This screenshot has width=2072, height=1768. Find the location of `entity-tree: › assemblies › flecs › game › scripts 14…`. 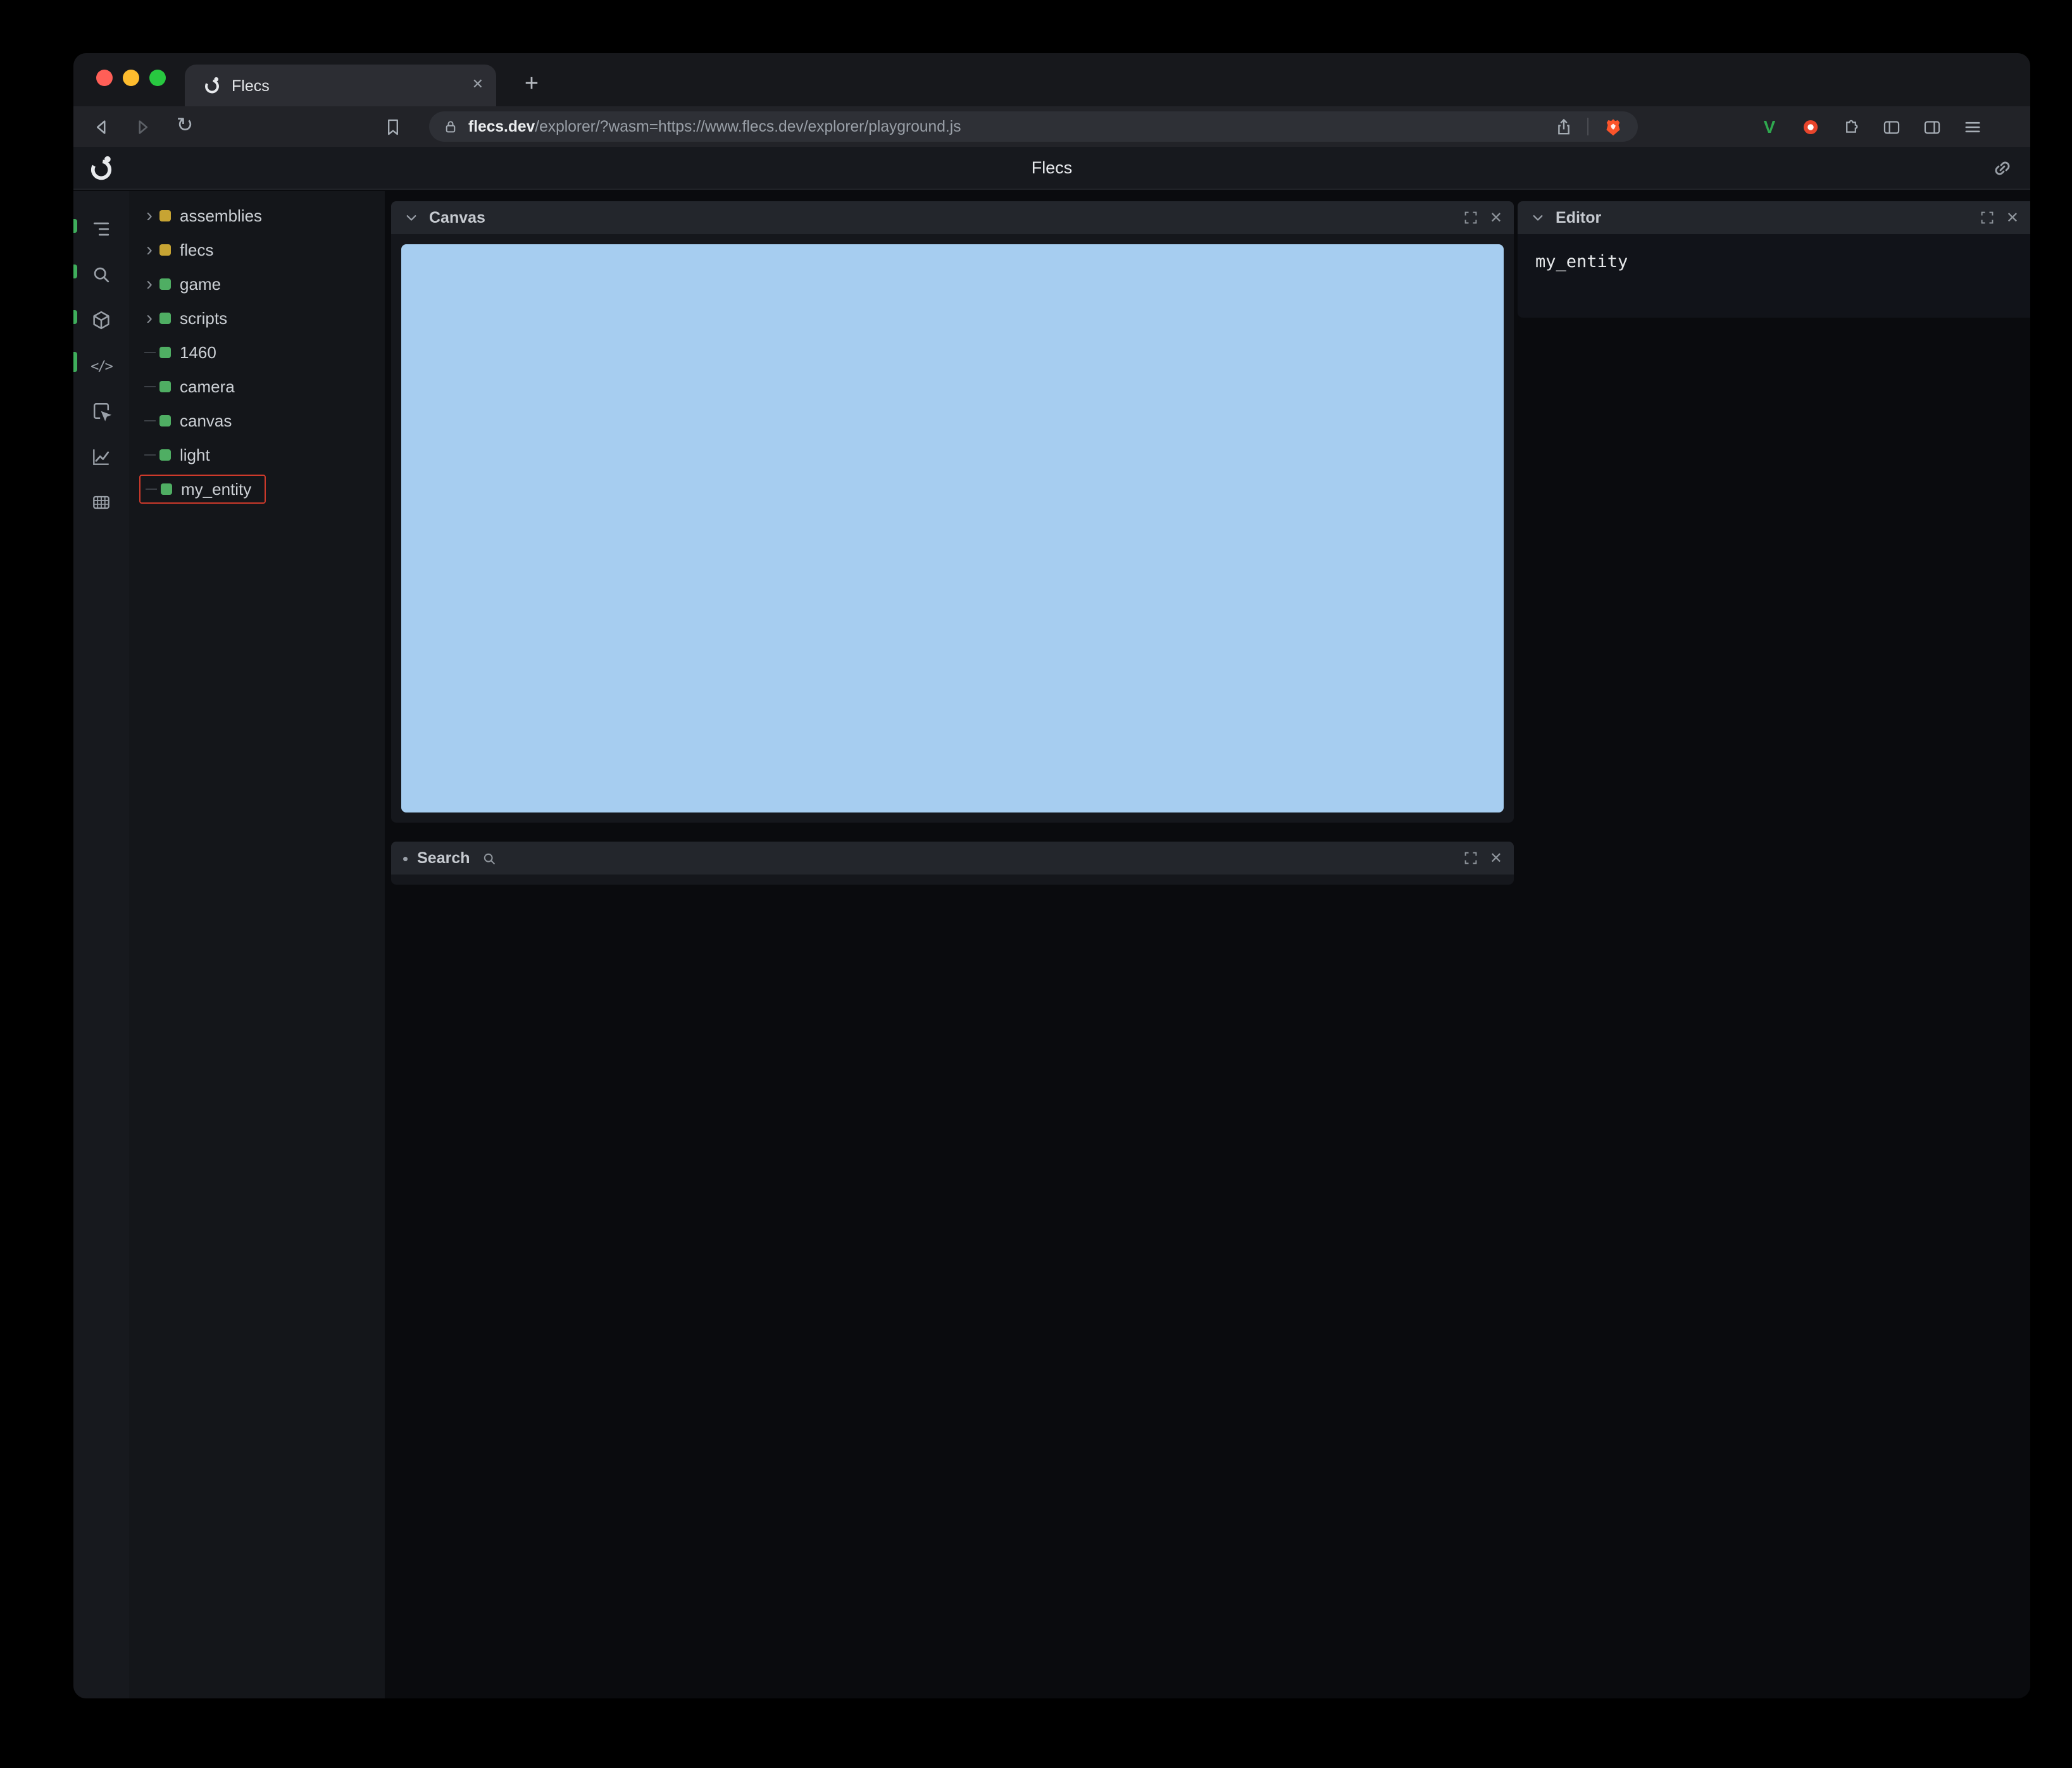

entity-tree: › assemblies › flecs › game › scripts 14… is located at coordinates (257, 944).